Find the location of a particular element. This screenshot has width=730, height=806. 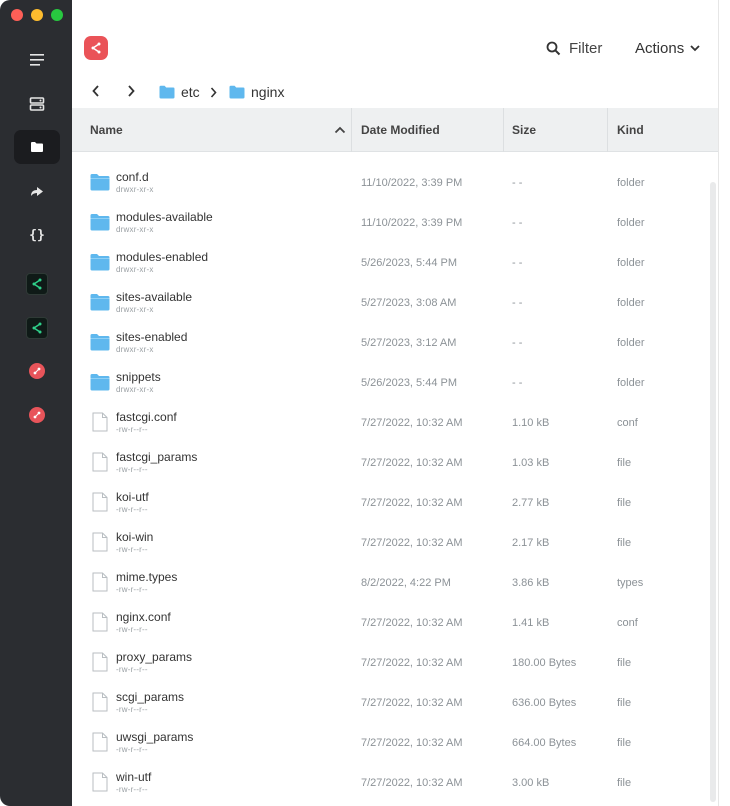

sort-ascending-icon is located at coordinates (340, 130).